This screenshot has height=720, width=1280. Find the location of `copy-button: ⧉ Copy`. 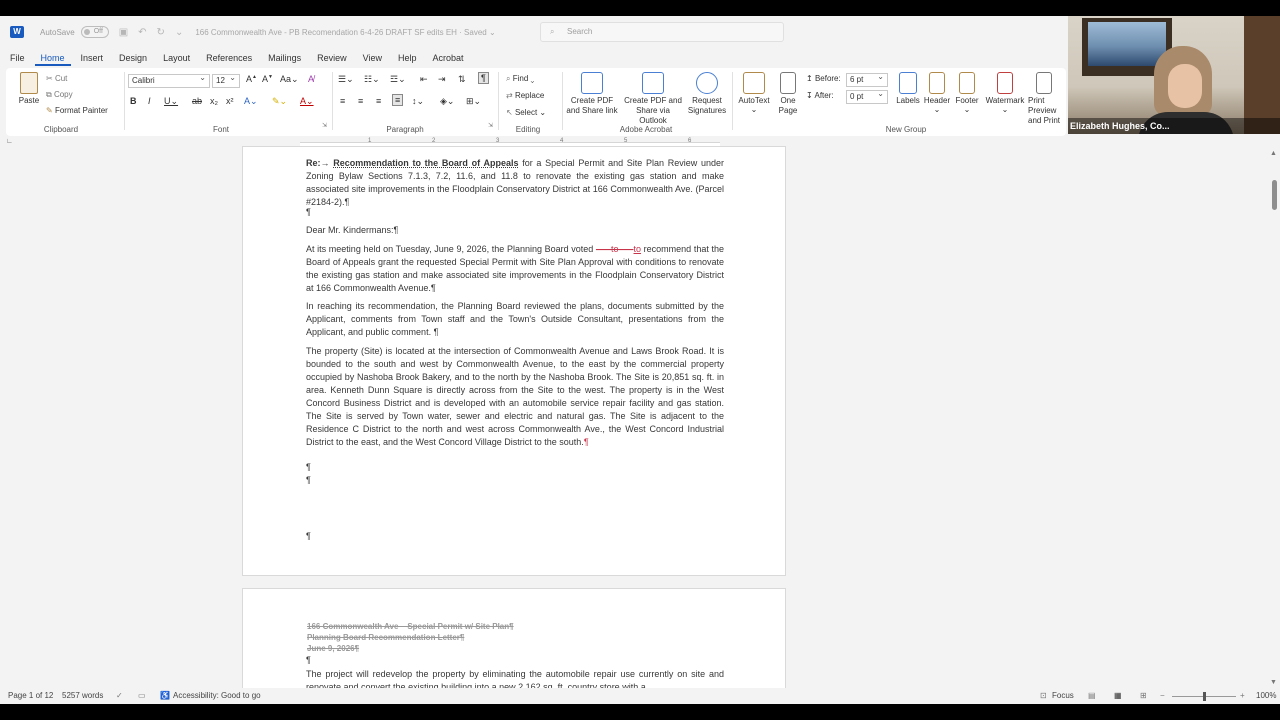

copy-button: ⧉ Copy is located at coordinates (59, 95).